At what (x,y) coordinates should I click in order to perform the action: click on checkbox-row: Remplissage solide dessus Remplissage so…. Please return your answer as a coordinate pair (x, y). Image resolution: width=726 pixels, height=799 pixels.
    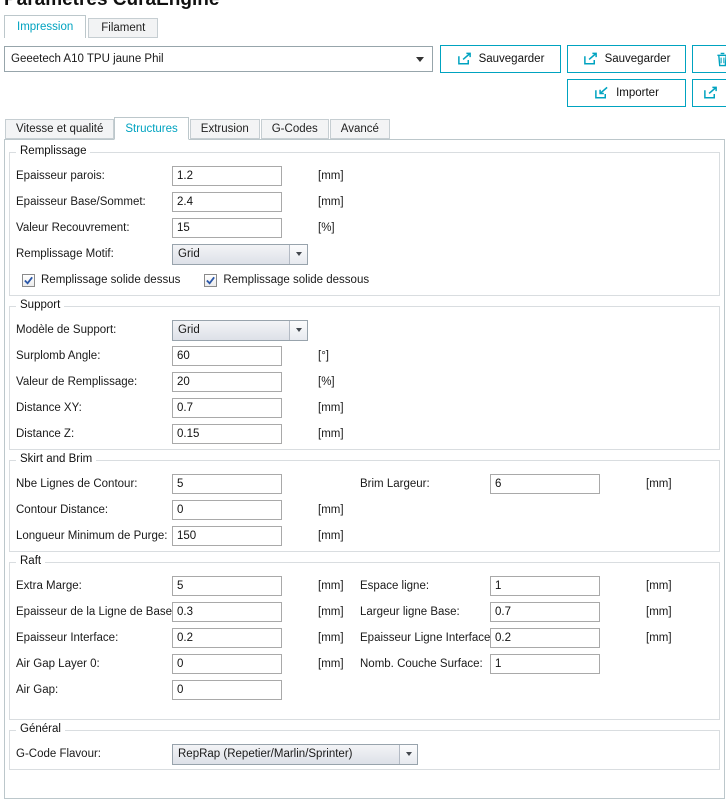
    Looking at the image, I should click on (364, 280).